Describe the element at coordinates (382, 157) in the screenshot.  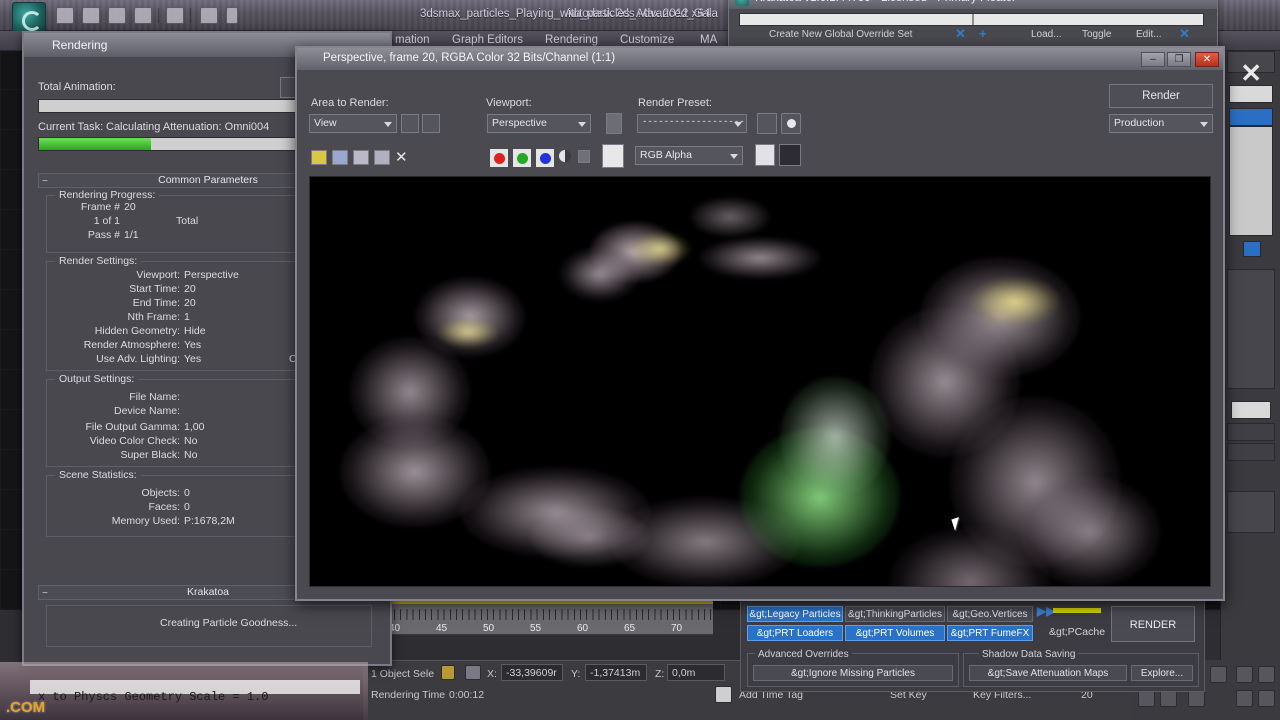
I see `print-image-icon` at that location.